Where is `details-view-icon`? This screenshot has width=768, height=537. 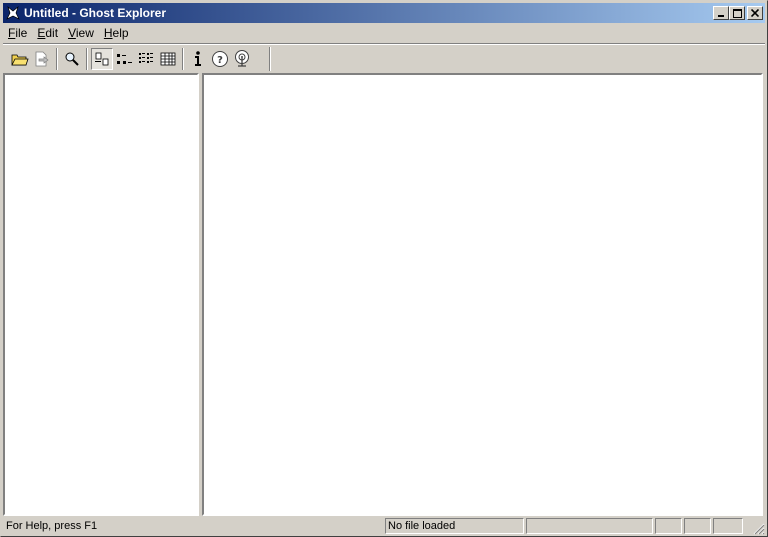
details-view-icon is located at coordinates (168, 59).